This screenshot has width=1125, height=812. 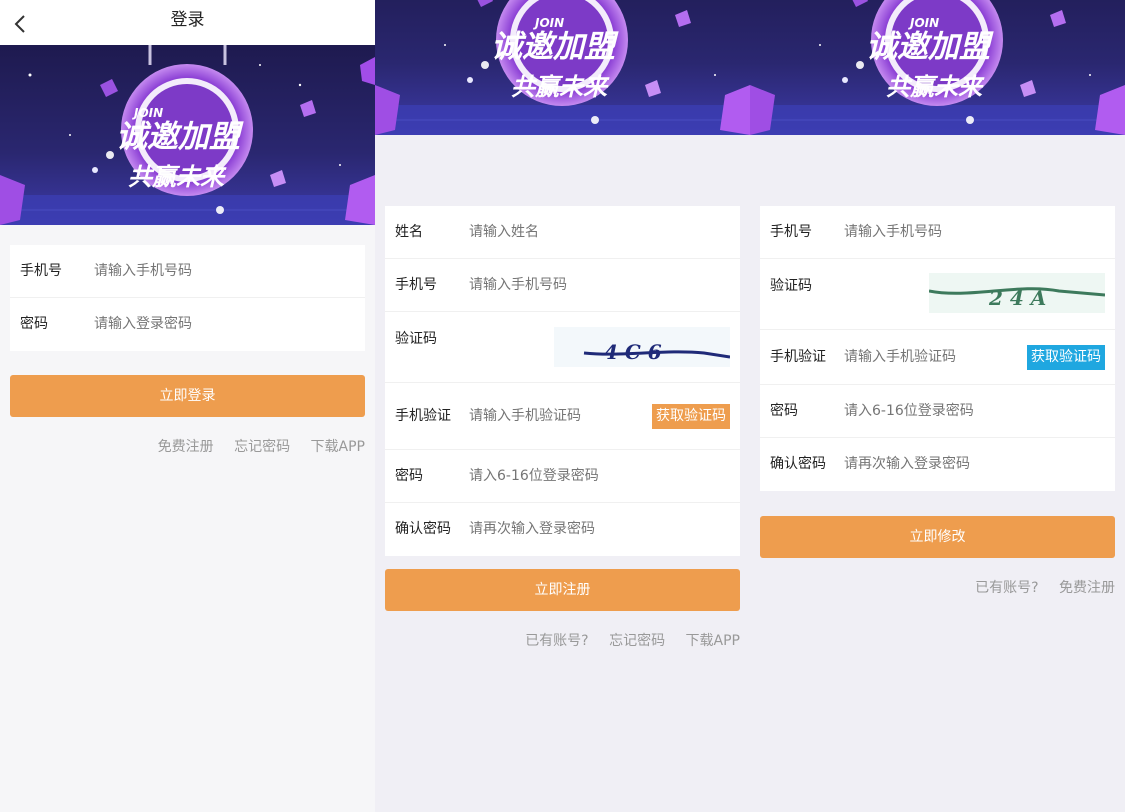 I want to click on captcha-text: 2 4 A, so click(x=1017, y=298).